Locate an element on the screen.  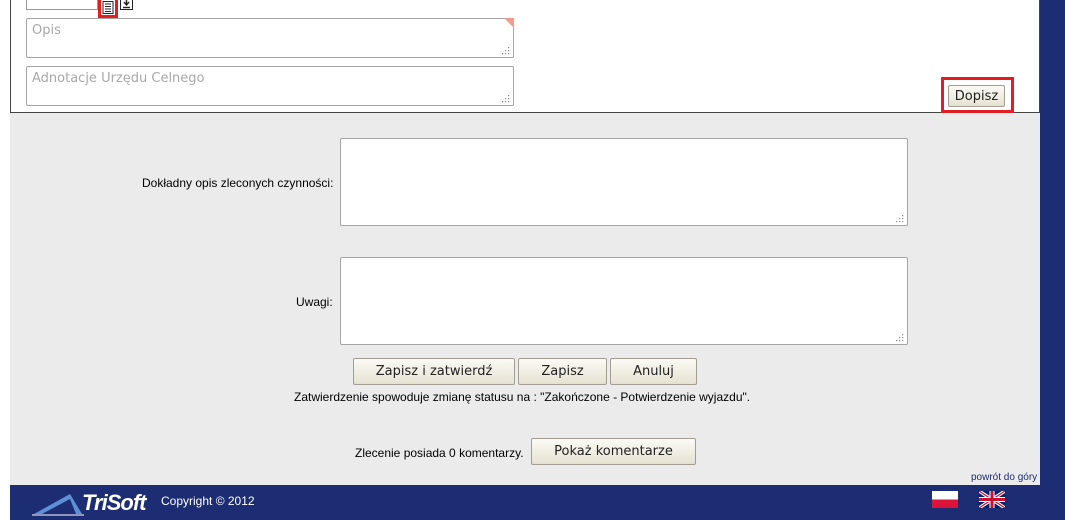
footer: TriSoft Copyright © 2012 is located at coordinates (537, 502).